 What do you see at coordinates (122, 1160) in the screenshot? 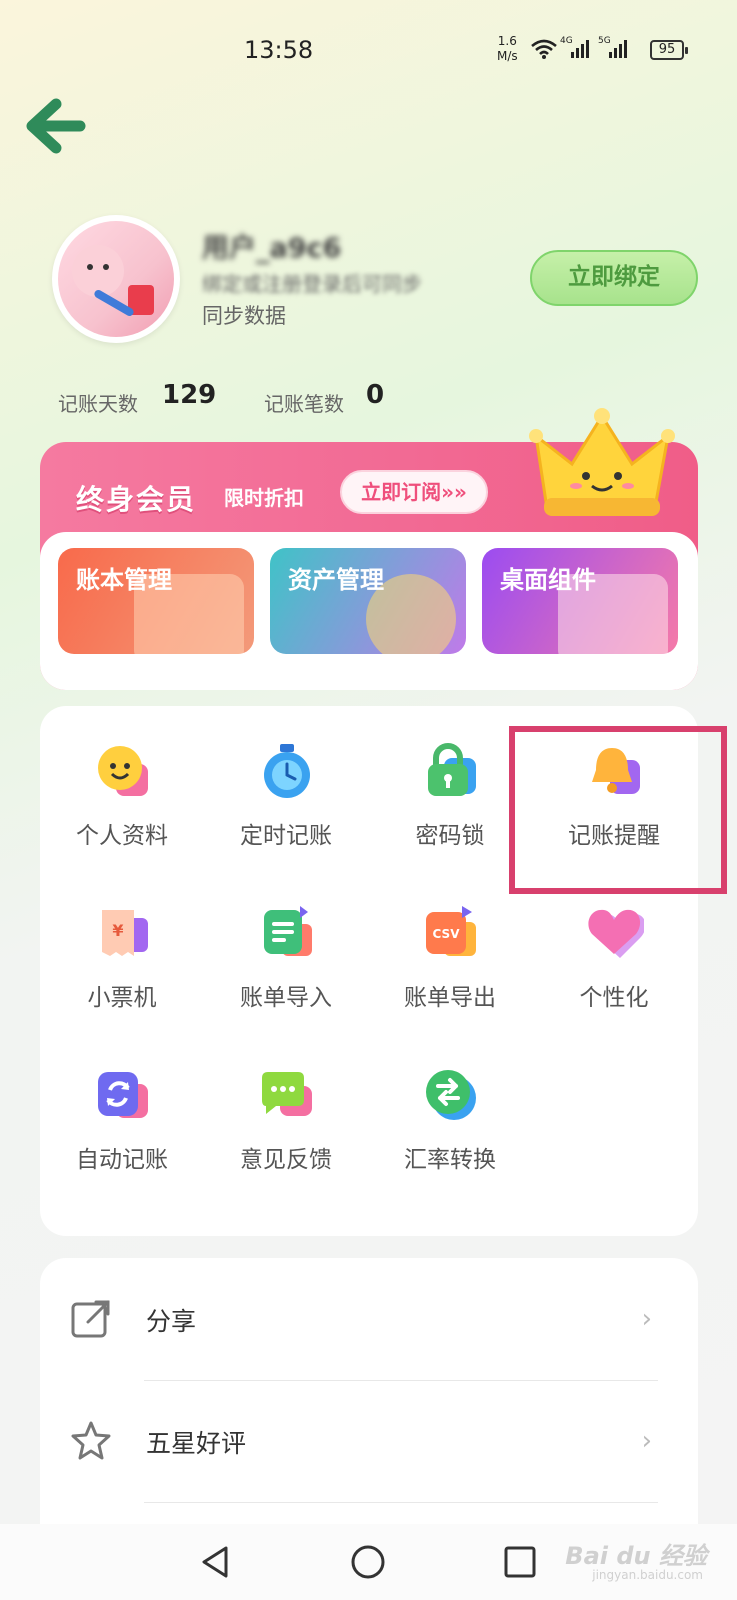
I see `grid-label: 自动记账` at bounding box center [122, 1160].